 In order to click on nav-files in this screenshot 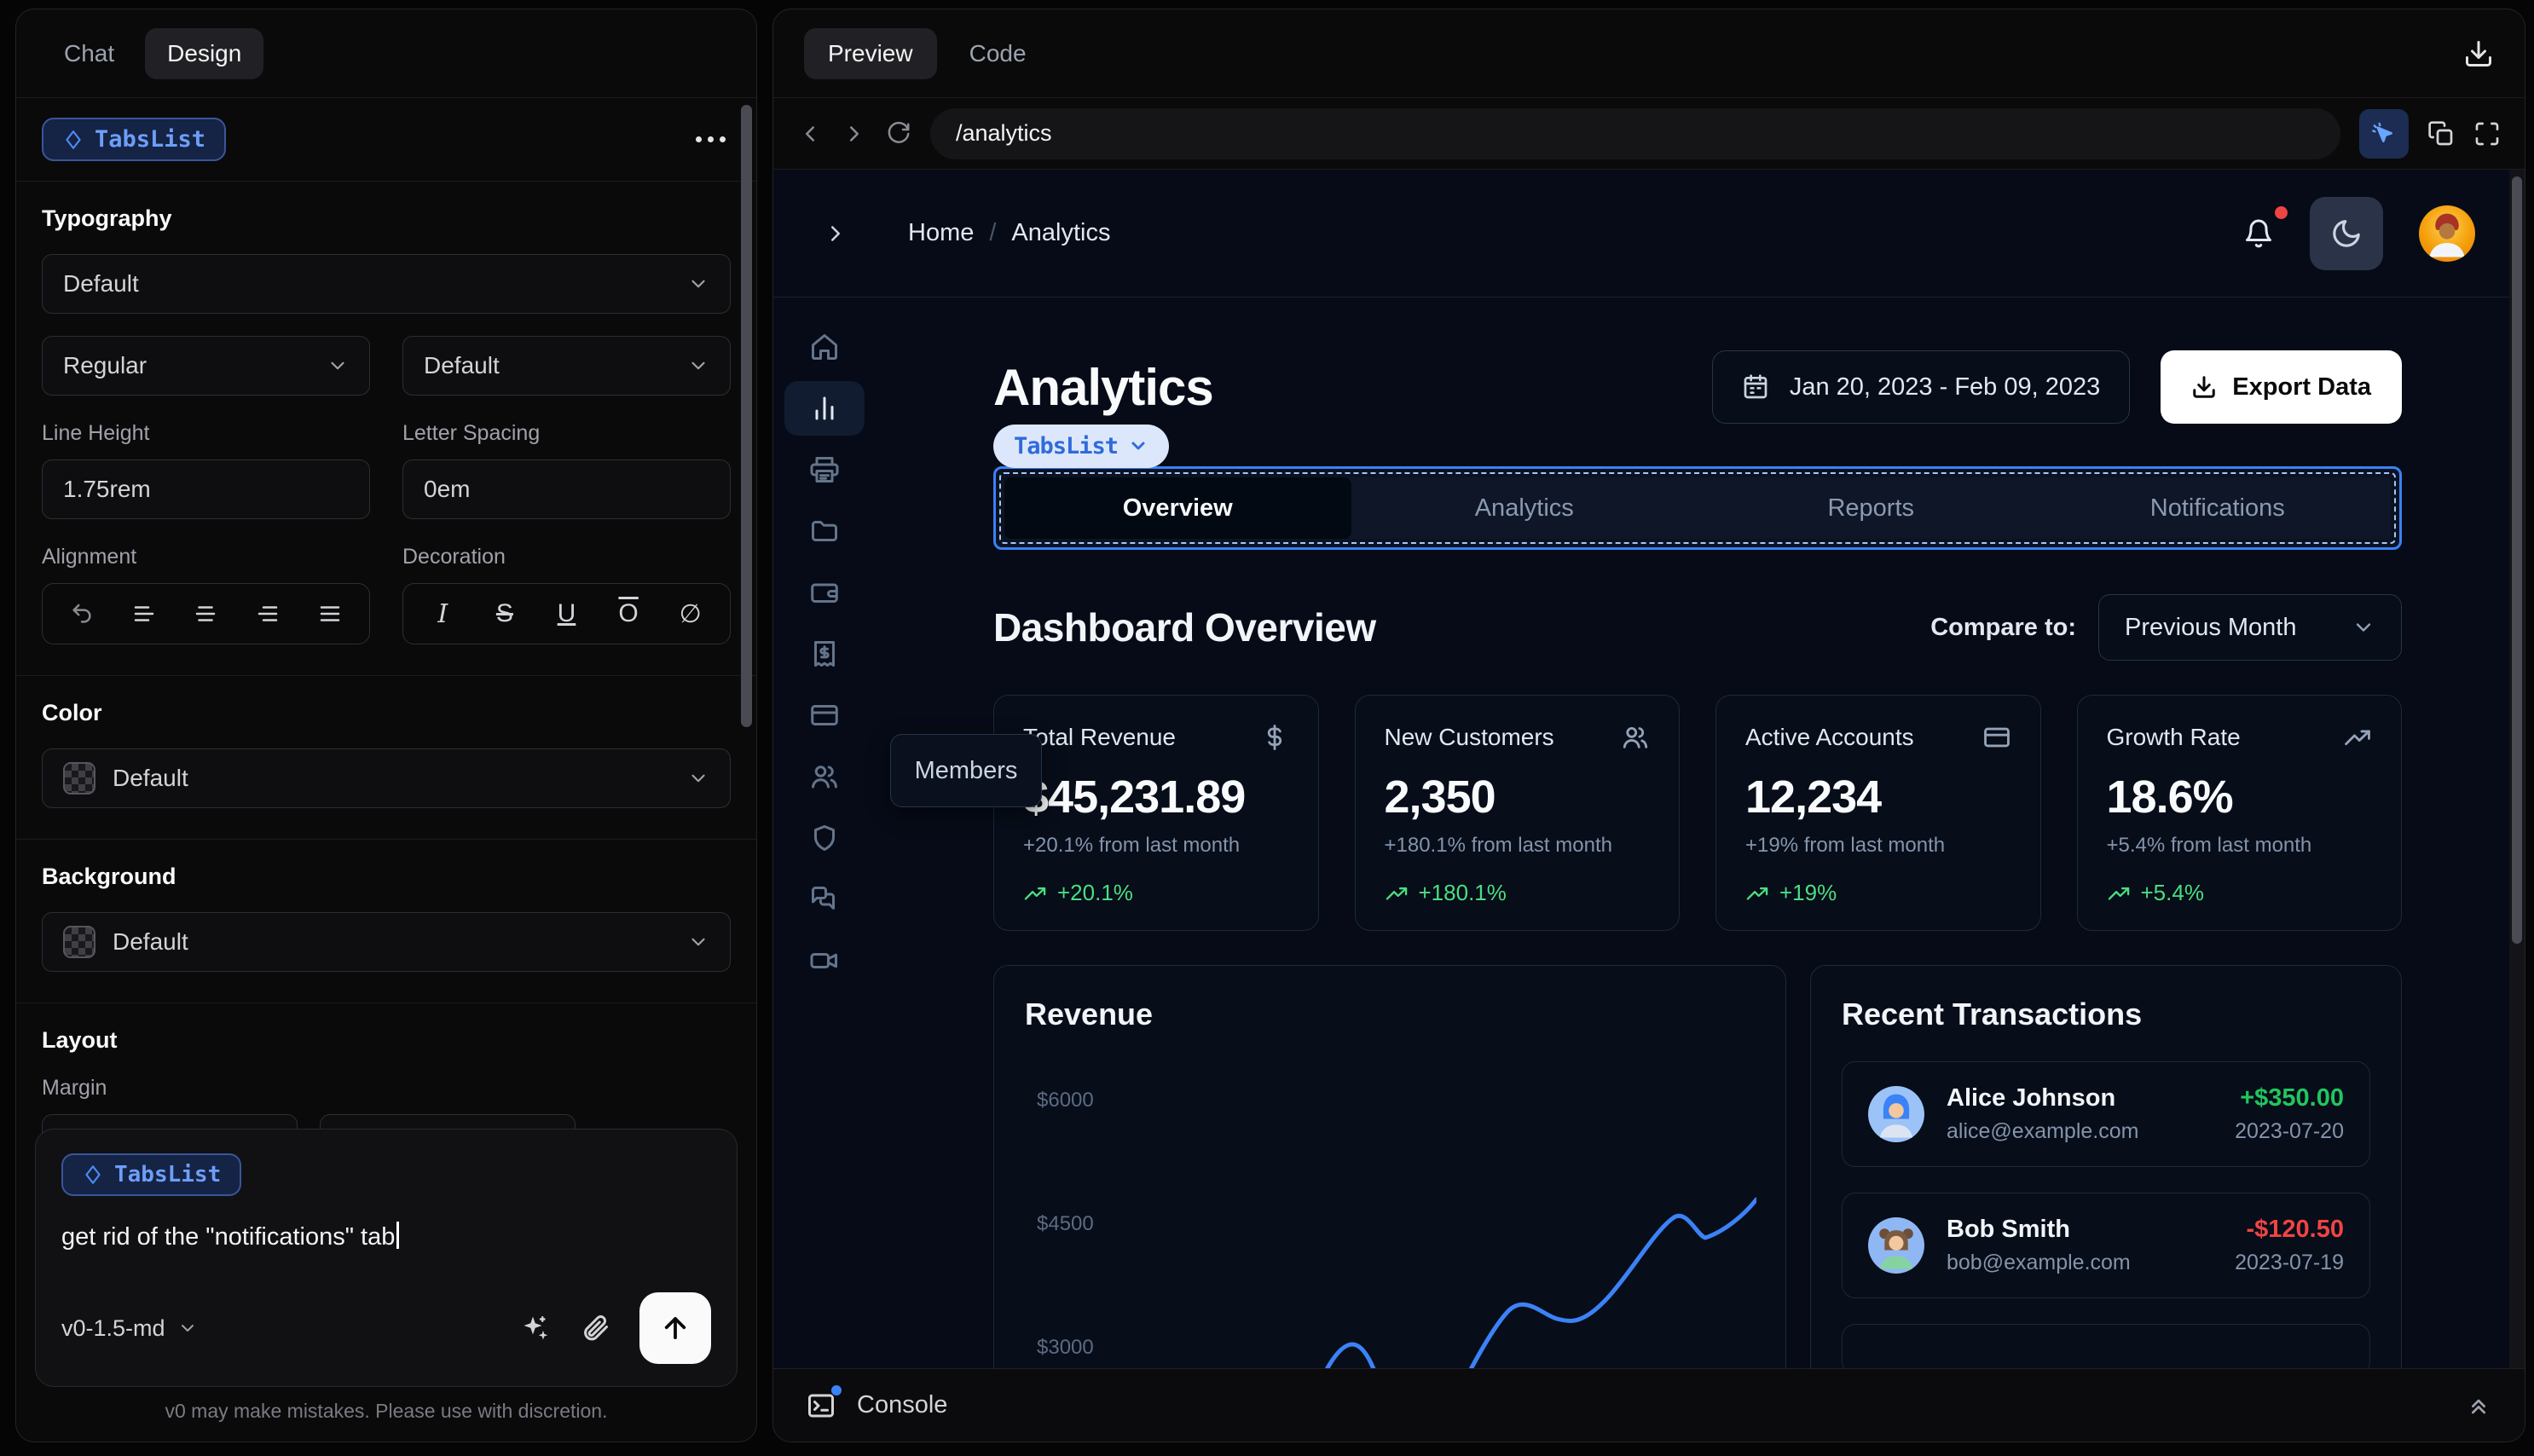, I will do `click(824, 531)`.